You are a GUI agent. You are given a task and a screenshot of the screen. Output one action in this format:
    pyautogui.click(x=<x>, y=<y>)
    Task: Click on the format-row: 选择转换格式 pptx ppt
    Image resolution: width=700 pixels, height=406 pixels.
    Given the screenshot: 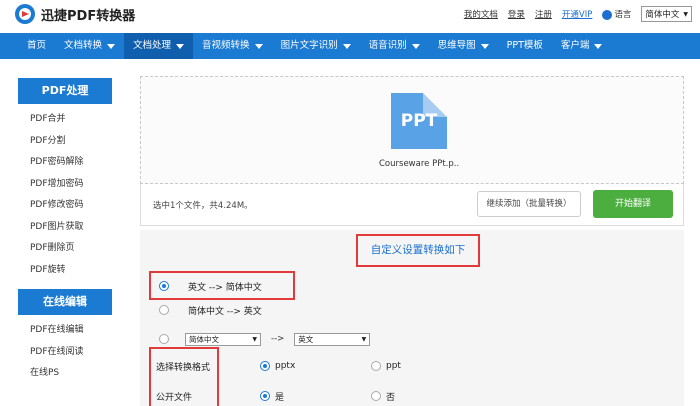 What is the action you would take?
    pyautogui.click(x=278, y=367)
    